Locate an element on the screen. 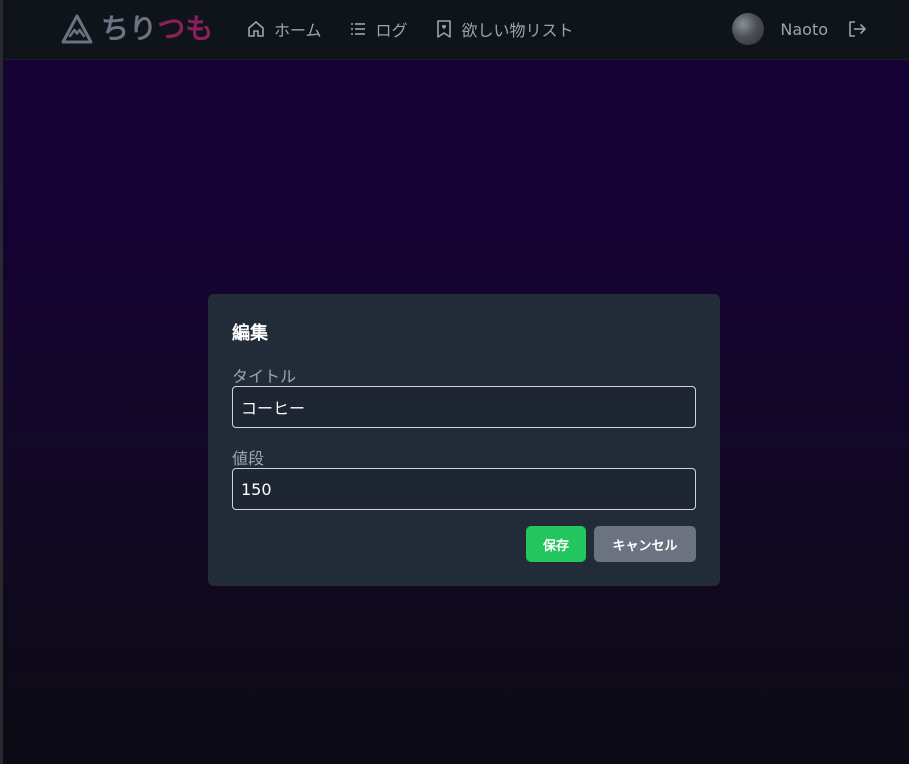 The image size is (909, 764). price-input is located at coordinates (464, 489).